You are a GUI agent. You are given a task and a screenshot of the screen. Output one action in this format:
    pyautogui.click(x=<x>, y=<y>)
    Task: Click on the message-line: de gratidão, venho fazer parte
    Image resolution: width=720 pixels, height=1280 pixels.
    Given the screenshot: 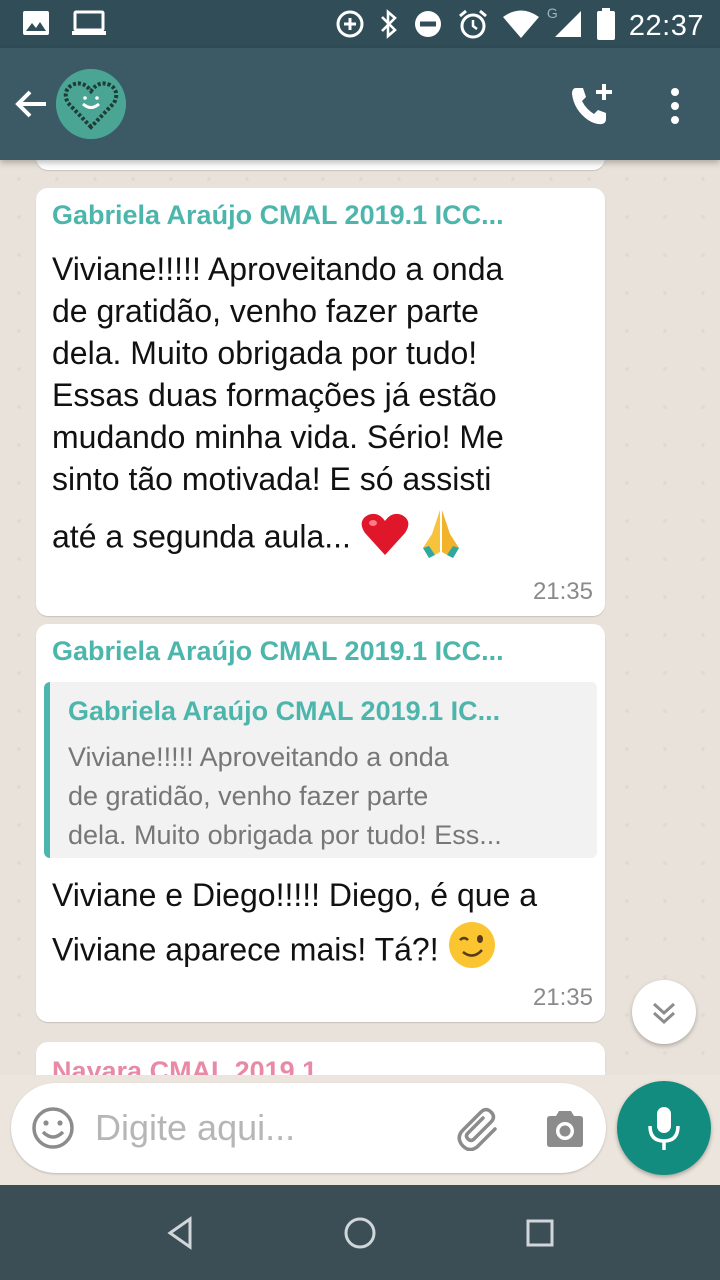 What is the action you would take?
    pyautogui.click(x=265, y=311)
    